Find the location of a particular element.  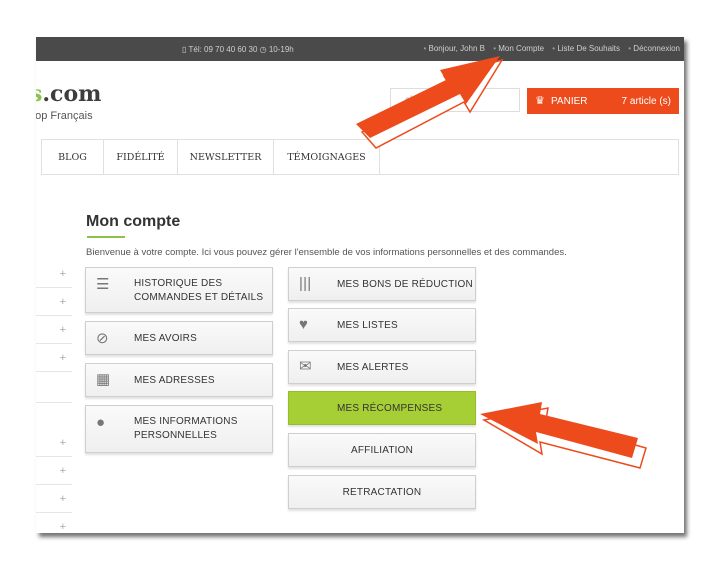

arrow-to-my-account is located at coordinates (430, 102).